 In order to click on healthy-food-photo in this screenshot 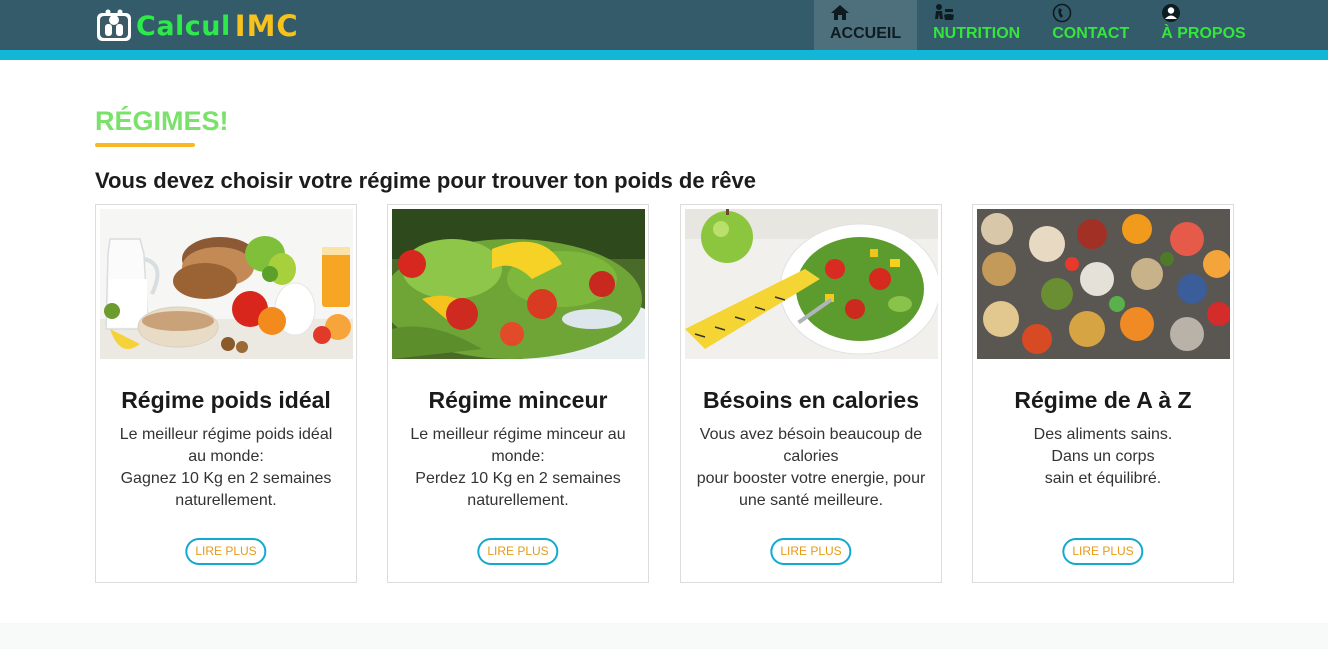, I will do `click(1103, 284)`.